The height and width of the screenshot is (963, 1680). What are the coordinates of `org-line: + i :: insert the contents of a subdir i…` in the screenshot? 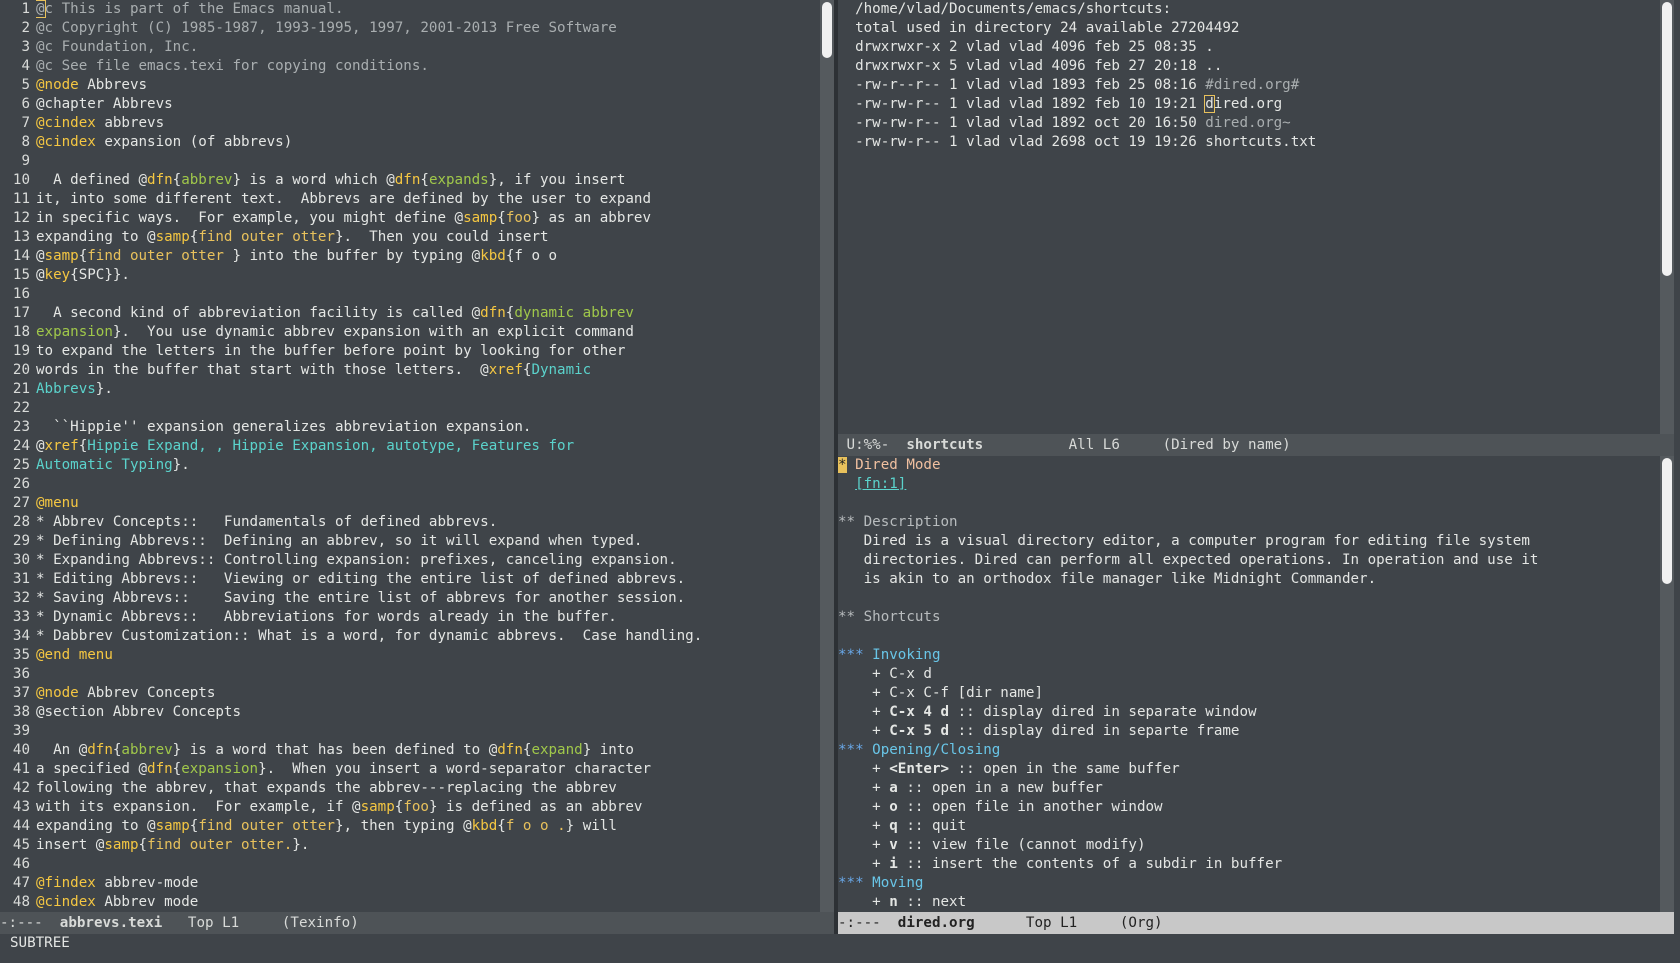 It's located at (1248, 864).